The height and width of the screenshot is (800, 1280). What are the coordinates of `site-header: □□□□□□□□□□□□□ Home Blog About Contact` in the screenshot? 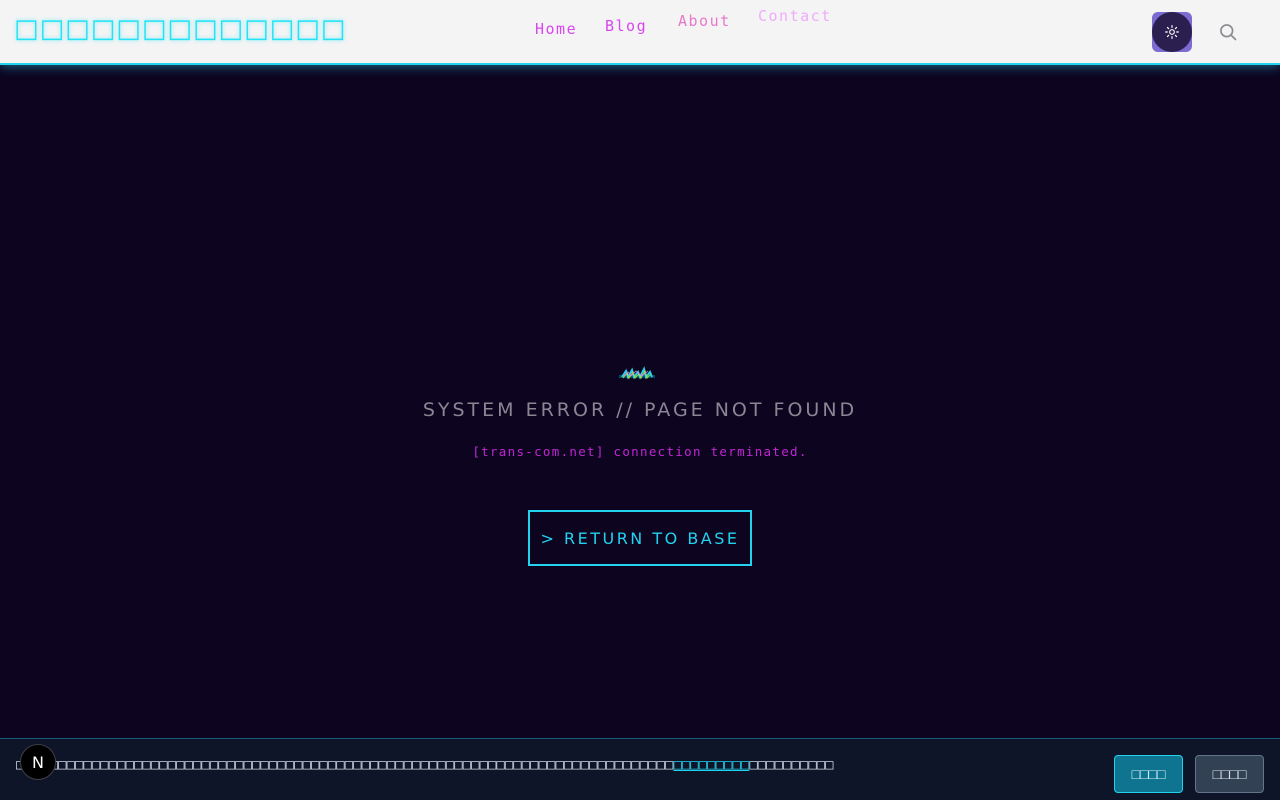 It's located at (640, 32).